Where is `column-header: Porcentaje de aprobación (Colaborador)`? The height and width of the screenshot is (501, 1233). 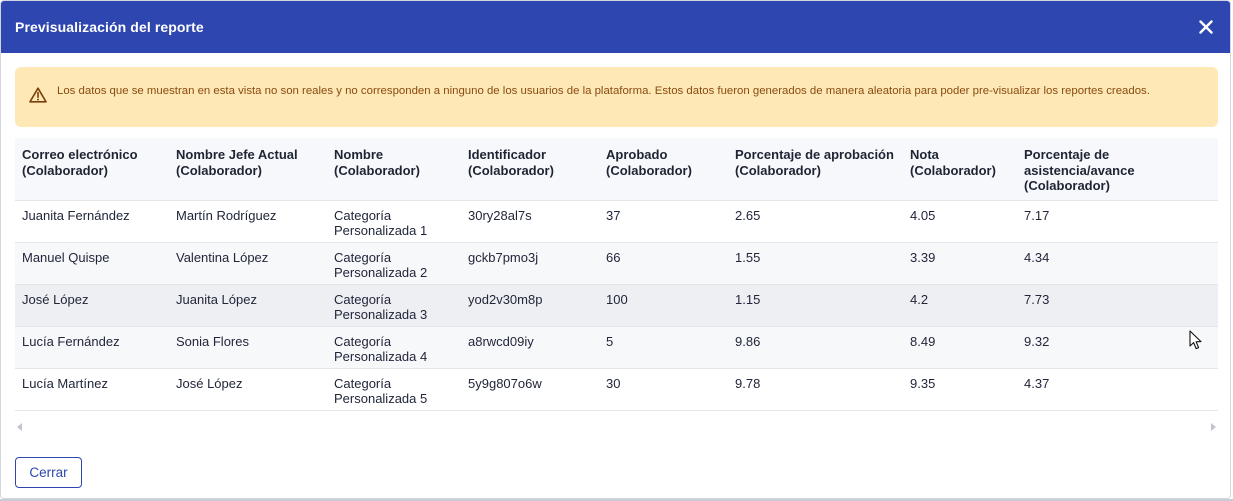
column-header: Porcentaje de aprobación (Colaborador) is located at coordinates (815, 169).